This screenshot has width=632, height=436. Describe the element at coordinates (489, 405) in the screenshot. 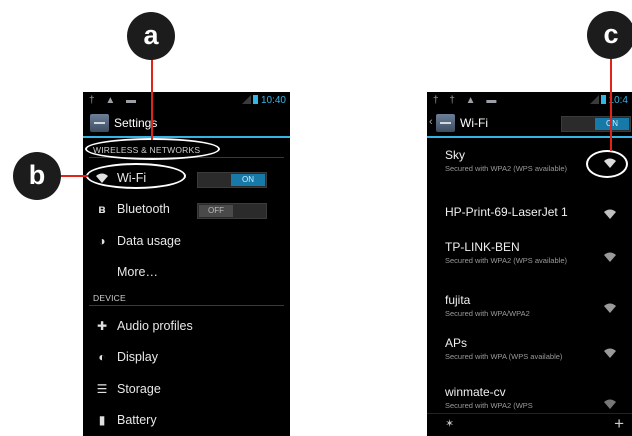

I see `network-security: Secured with WPA2 (WPS` at that location.